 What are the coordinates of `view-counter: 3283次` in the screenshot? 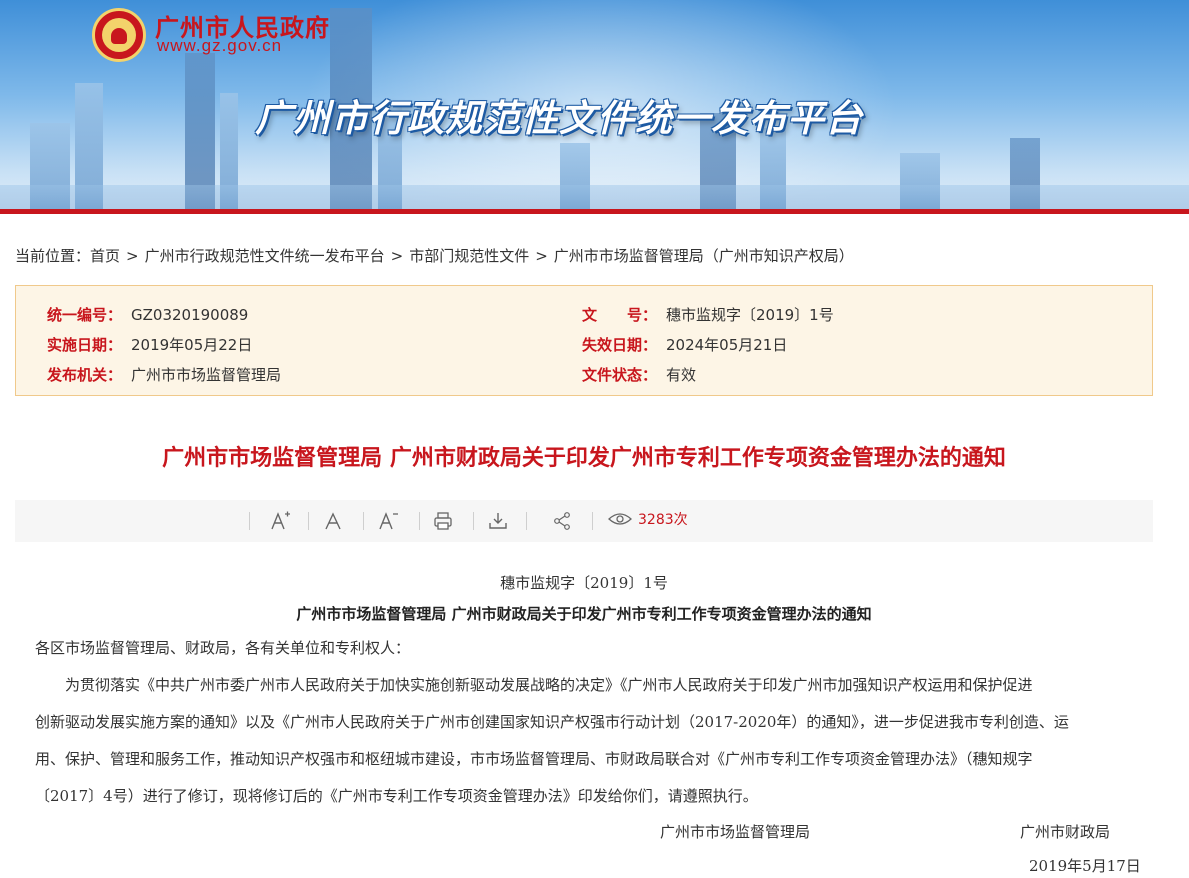 It's located at (648, 519).